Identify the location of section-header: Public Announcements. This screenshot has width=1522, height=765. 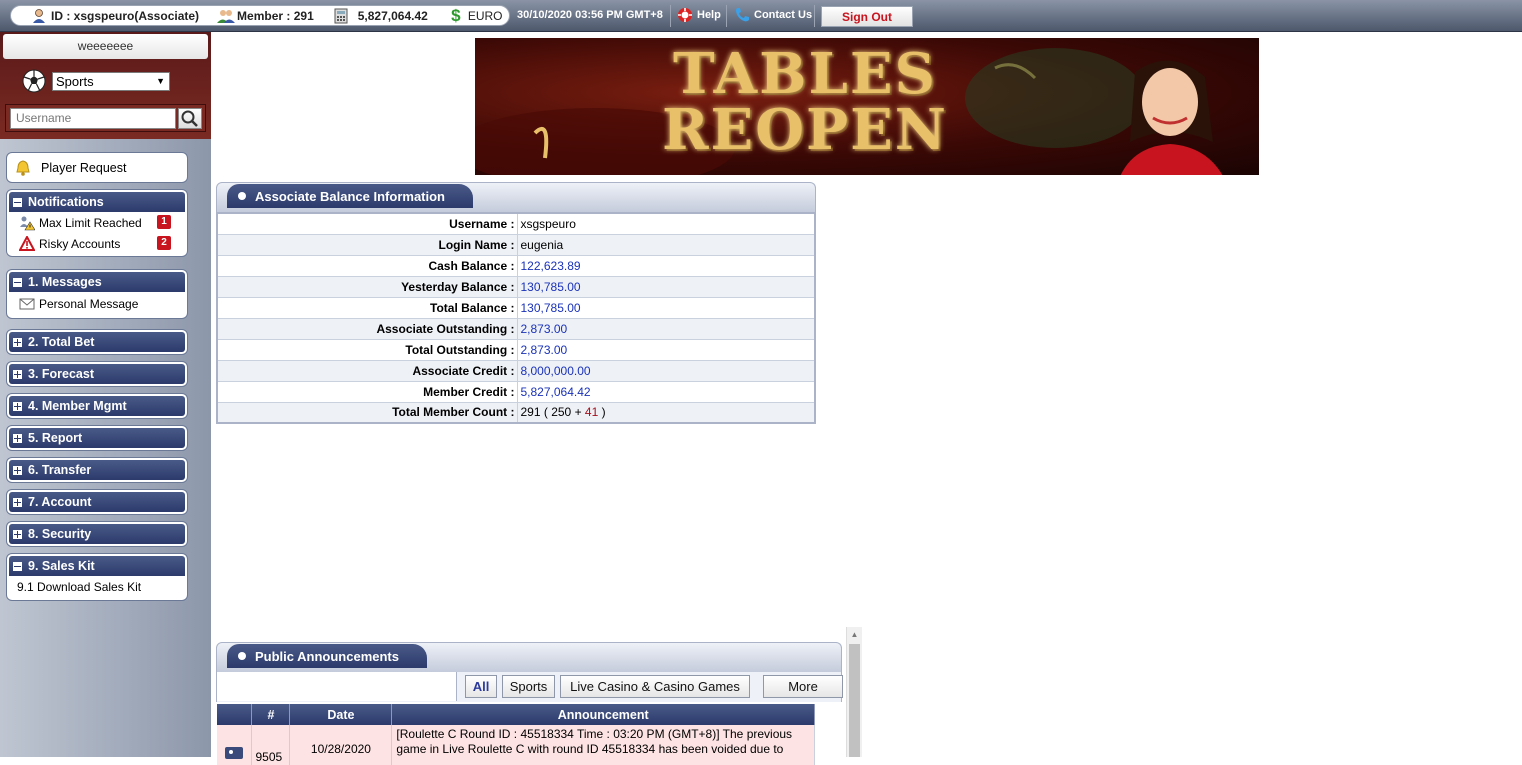
(529, 657).